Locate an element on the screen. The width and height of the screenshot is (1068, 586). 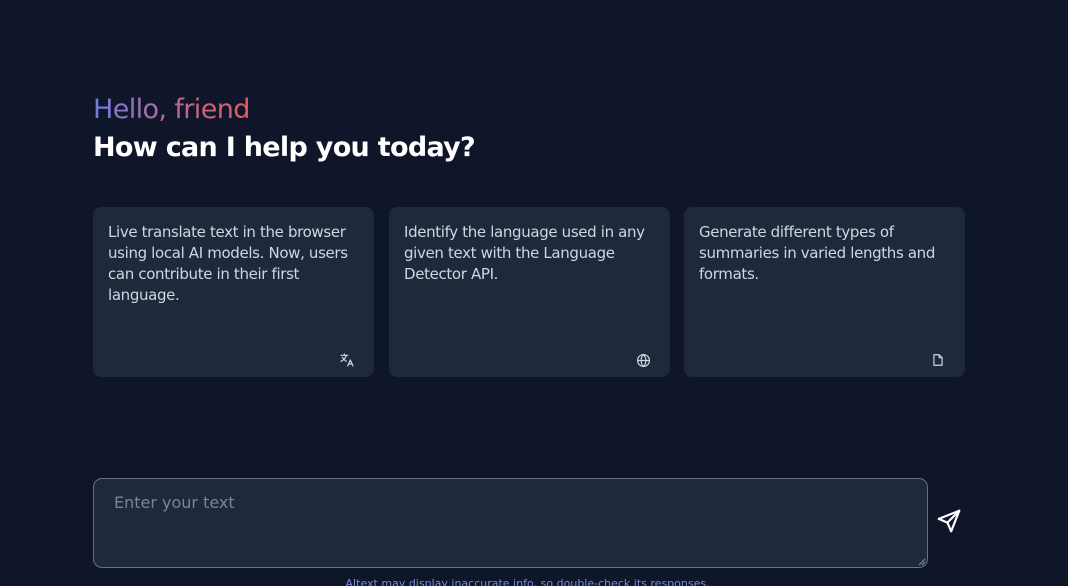
send-icon is located at coordinates (949, 521).